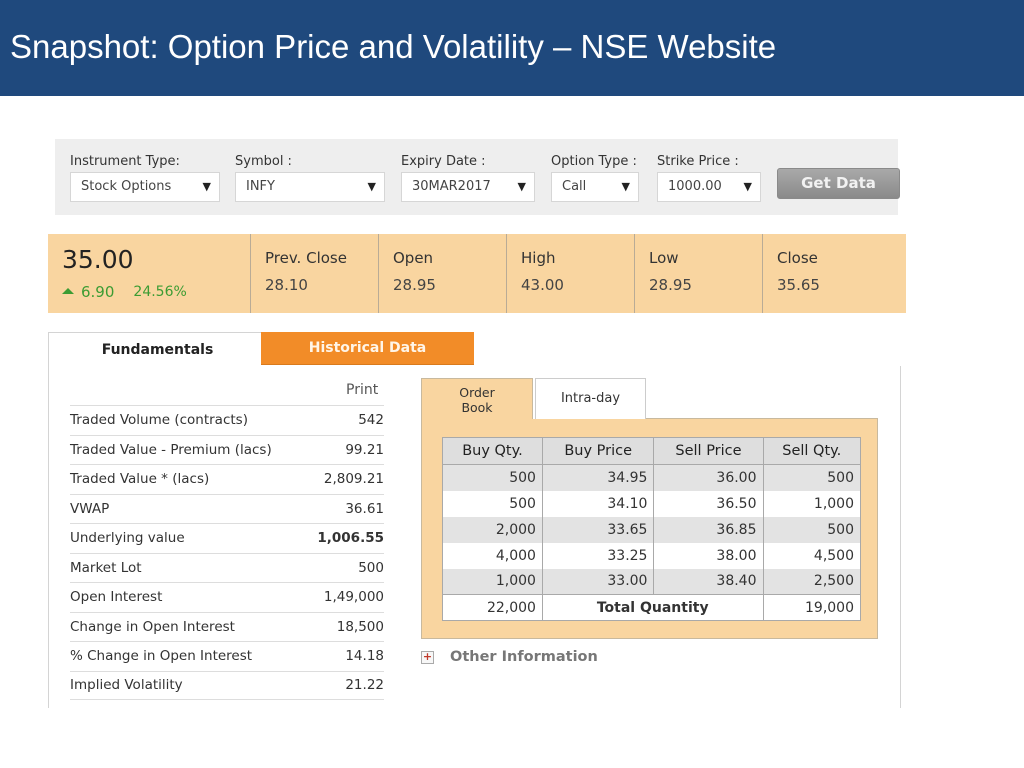  What do you see at coordinates (708, 477) in the screenshot?
I see `sell-price-cell: 36.00` at bounding box center [708, 477].